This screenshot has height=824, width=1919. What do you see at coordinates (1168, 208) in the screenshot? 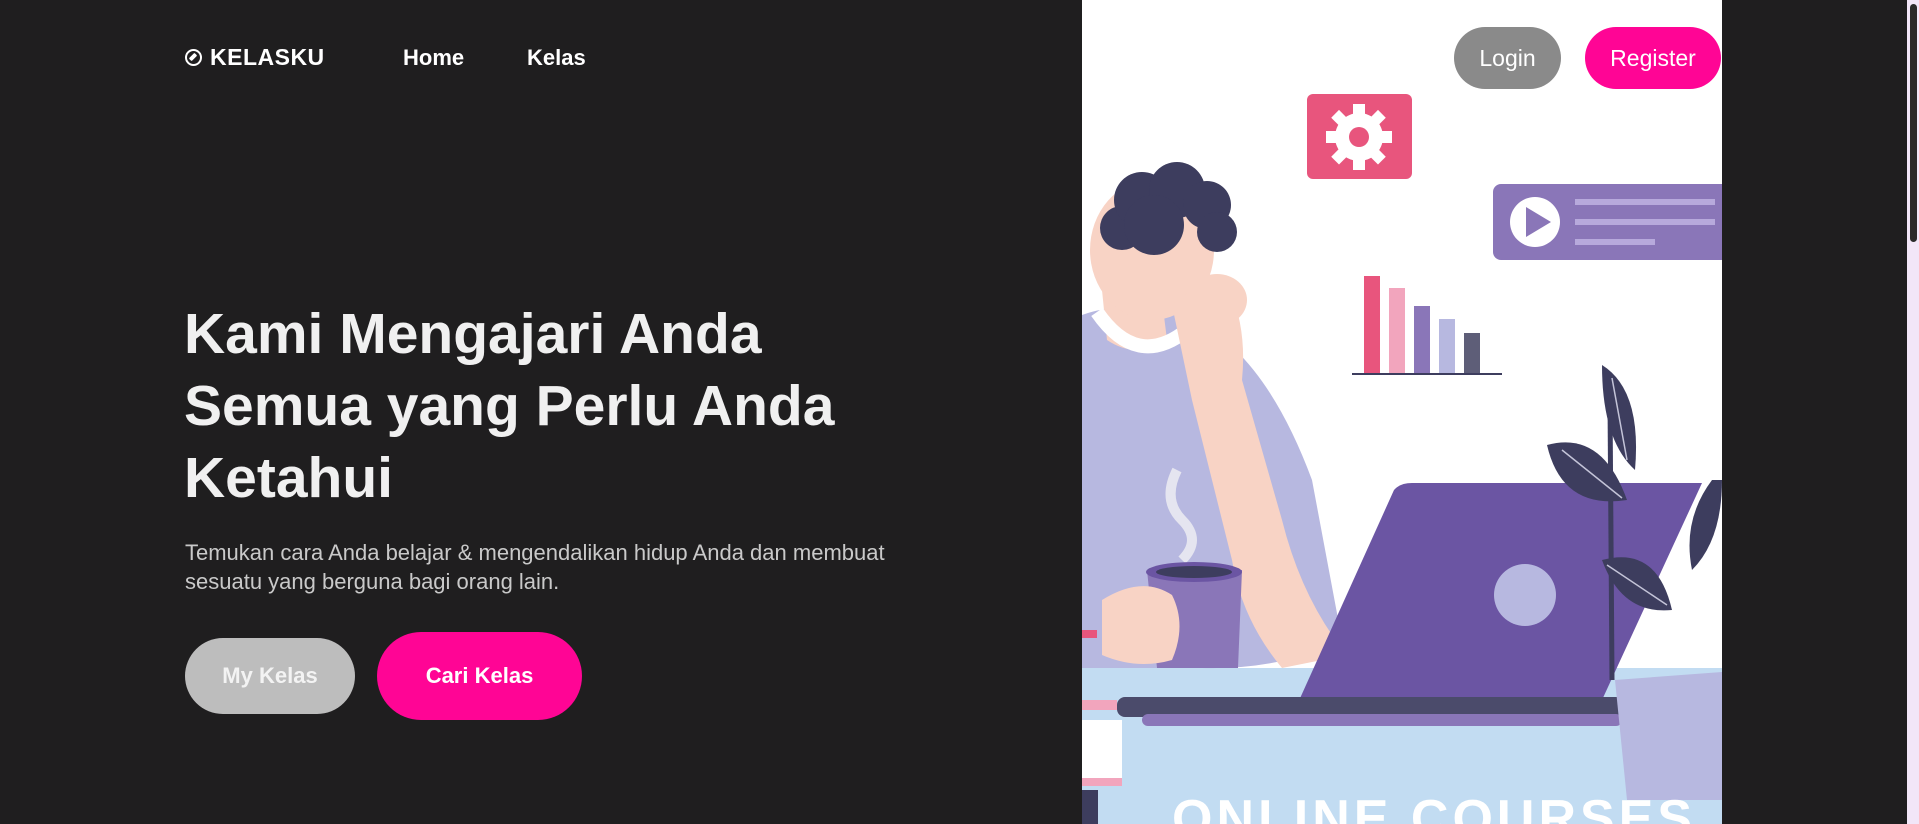
I see `person-hair` at bounding box center [1168, 208].